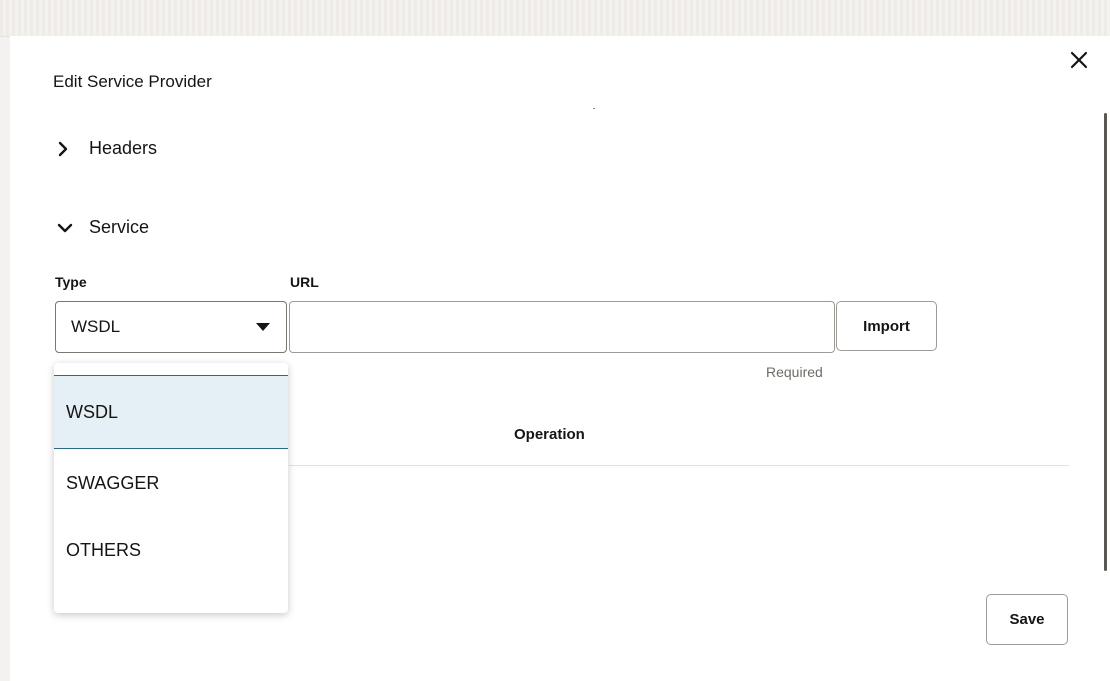 The width and height of the screenshot is (1110, 681). What do you see at coordinates (96, 326) in the screenshot?
I see `type-select-value: WSDL` at bounding box center [96, 326].